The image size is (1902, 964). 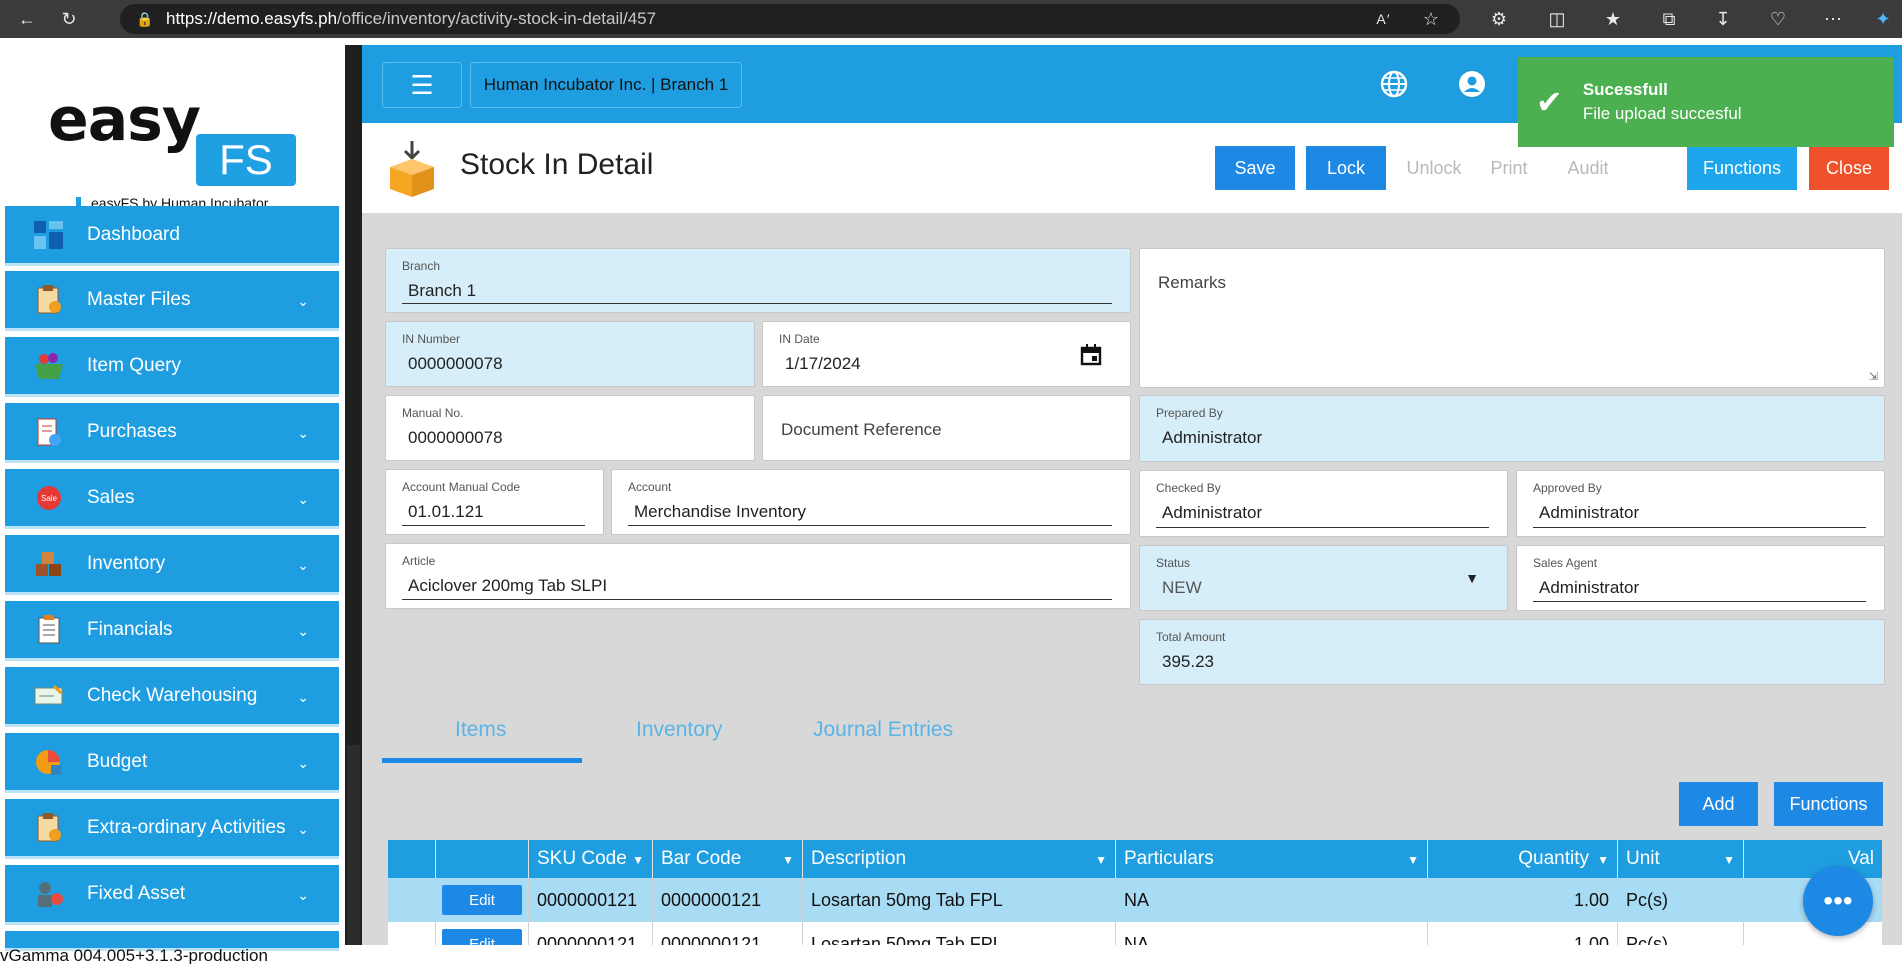 What do you see at coordinates (1472, 578) in the screenshot?
I see `dropdown-arrow-icon: ▼` at bounding box center [1472, 578].